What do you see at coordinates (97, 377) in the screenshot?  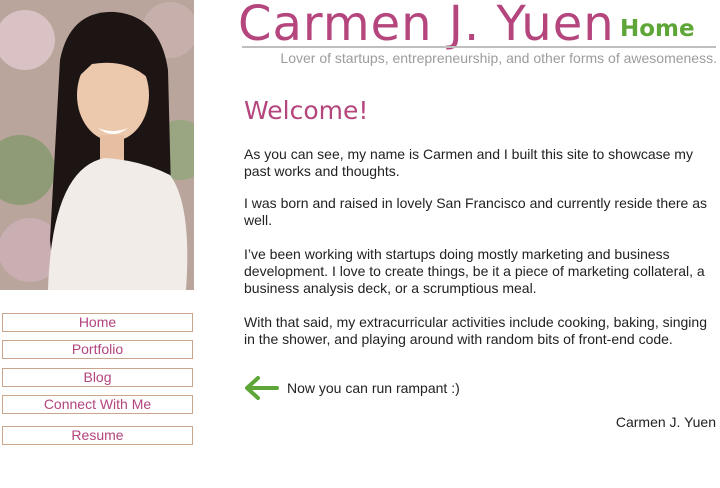 I see `nav-item-blog: Blog` at bounding box center [97, 377].